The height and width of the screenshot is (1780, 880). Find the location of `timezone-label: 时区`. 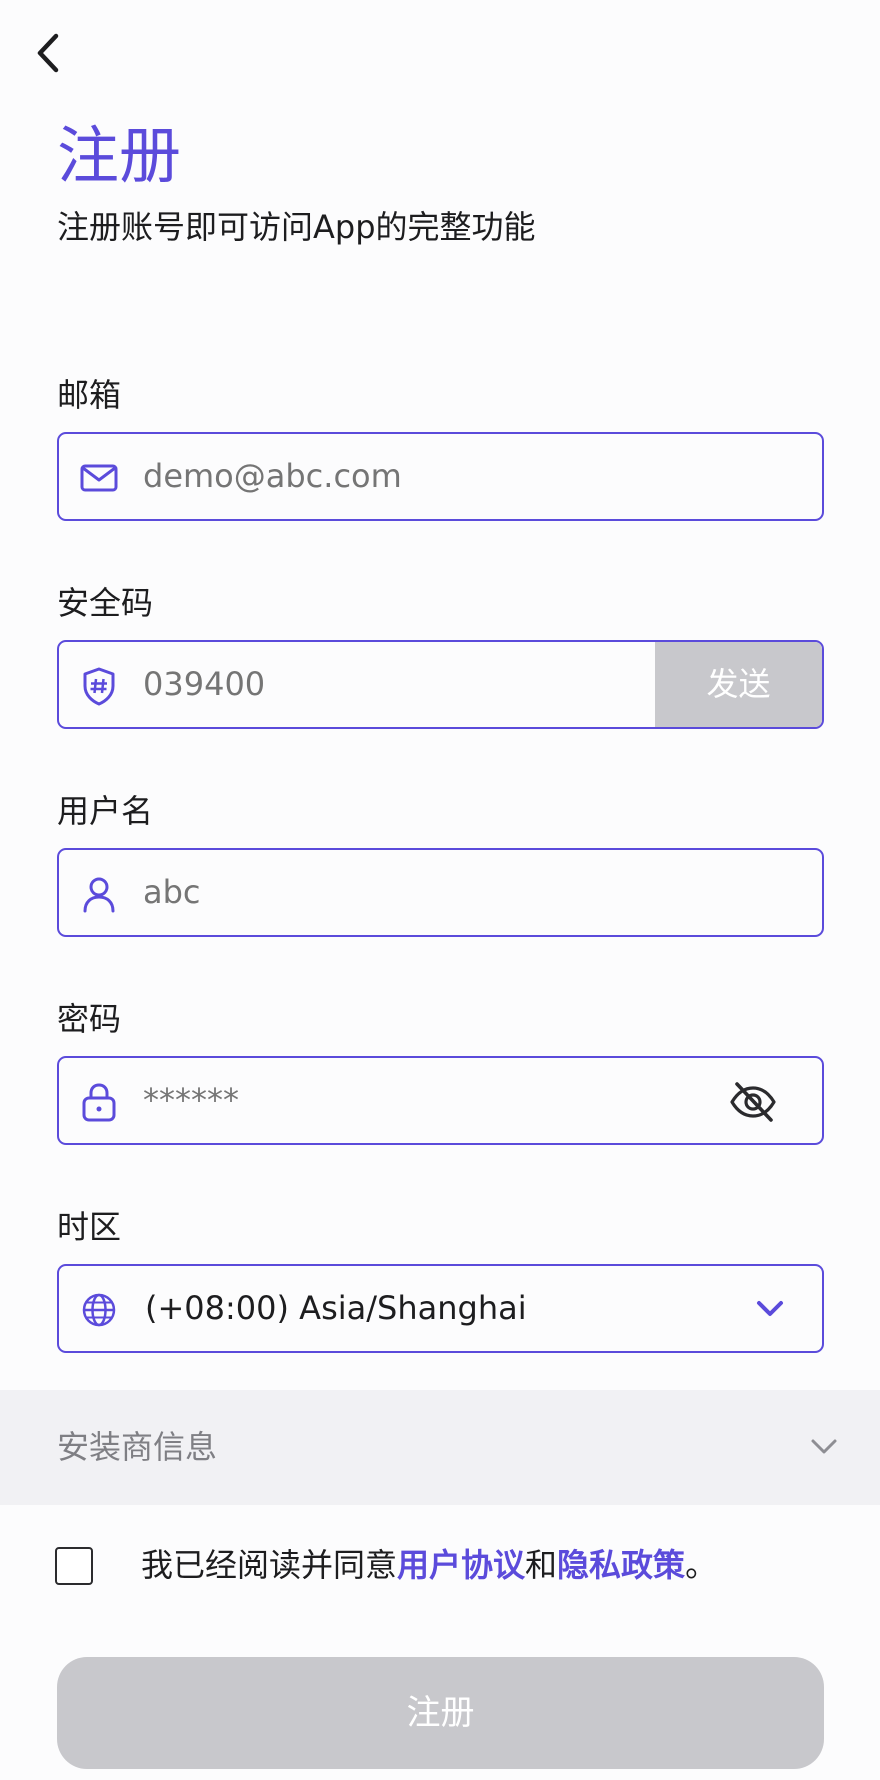

timezone-label: 时区 is located at coordinates (89, 1227).